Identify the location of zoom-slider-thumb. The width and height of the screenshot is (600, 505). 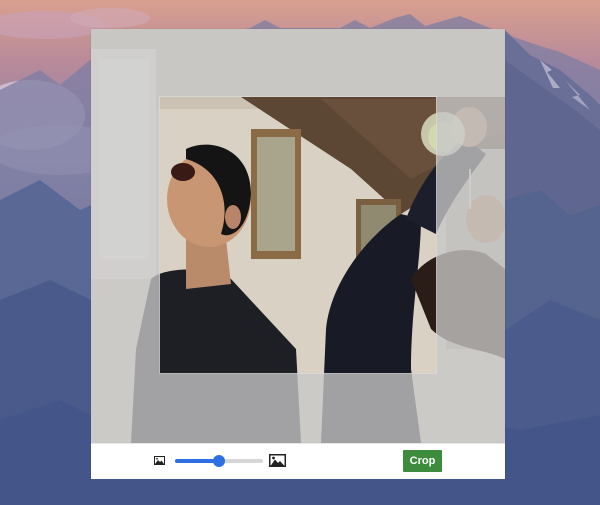
(219, 461).